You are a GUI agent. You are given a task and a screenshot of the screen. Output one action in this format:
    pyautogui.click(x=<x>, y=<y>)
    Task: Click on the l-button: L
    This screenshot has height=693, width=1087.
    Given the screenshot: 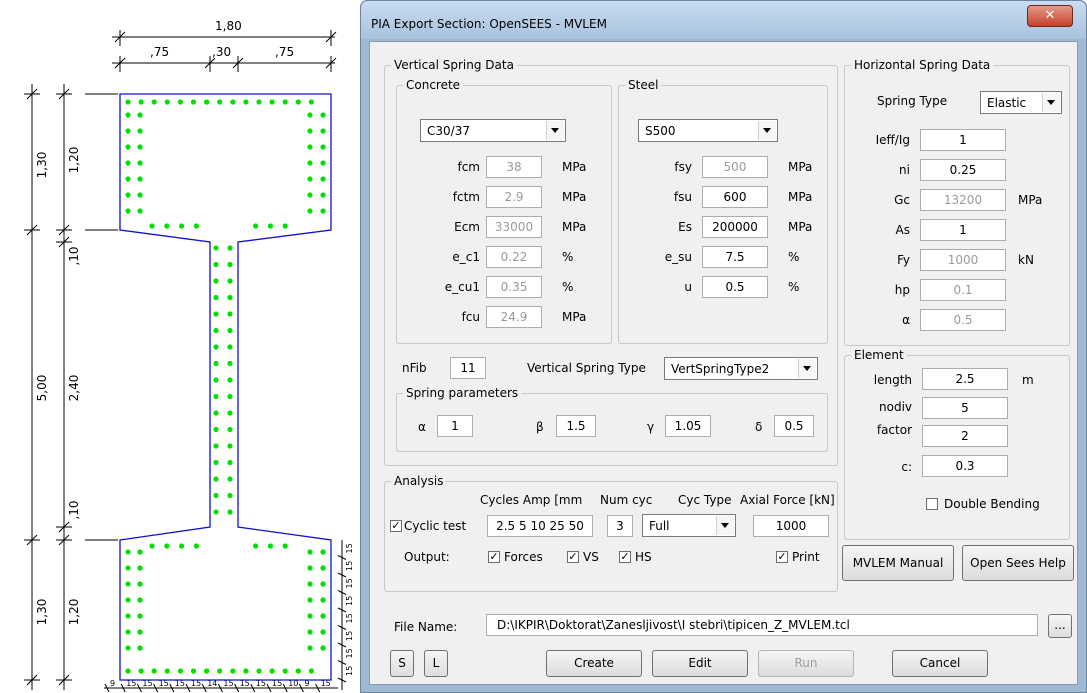 What is the action you would take?
    pyautogui.click(x=436, y=663)
    